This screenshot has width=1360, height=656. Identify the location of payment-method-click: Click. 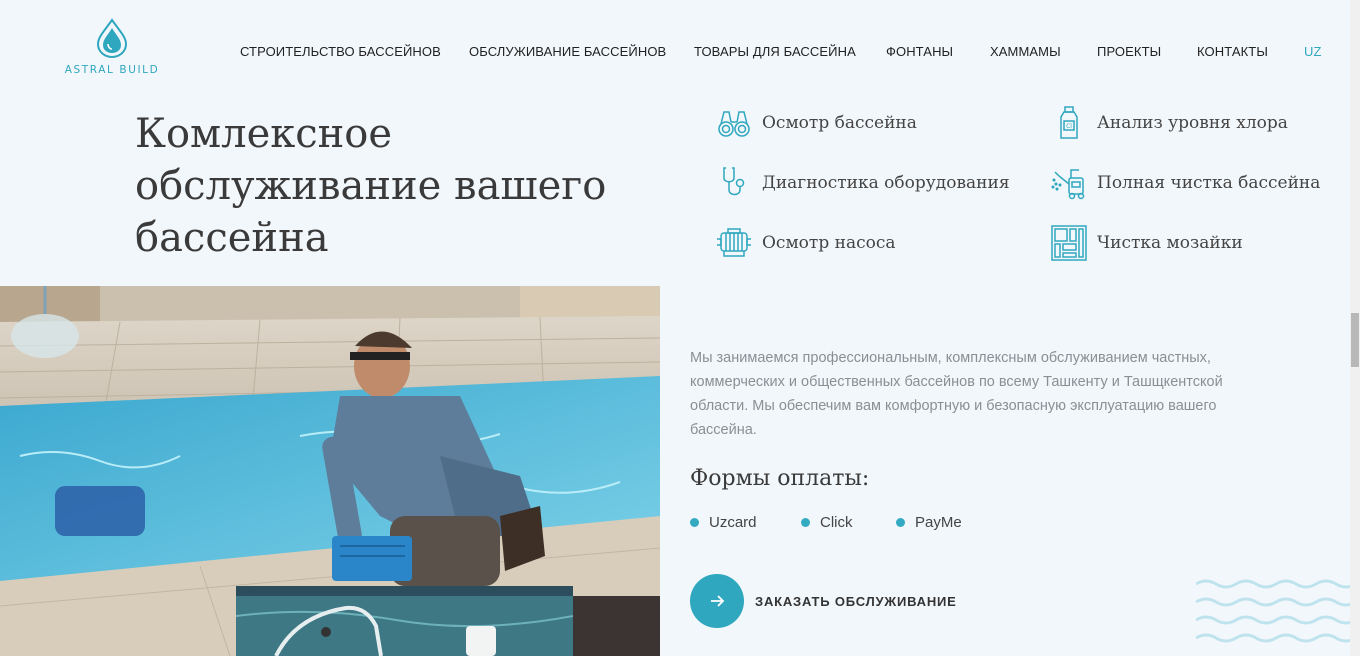
(827, 522).